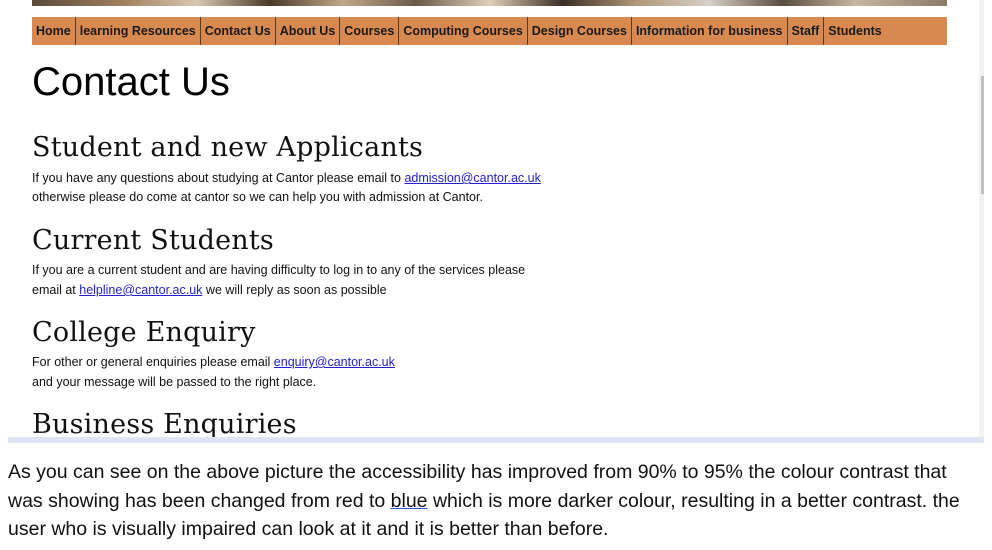  What do you see at coordinates (496, 440) in the screenshot?
I see `screenshot-bottom-edge` at bounding box center [496, 440].